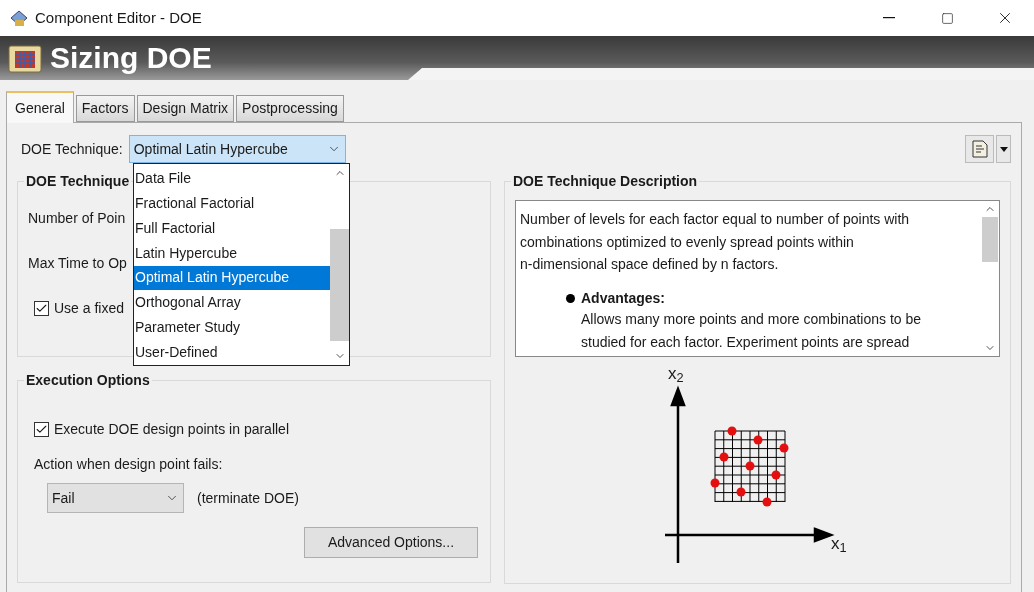 This screenshot has width=1034, height=592. What do you see at coordinates (89, 308) in the screenshot?
I see `checkbox-label: Use a fixed` at bounding box center [89, 308].